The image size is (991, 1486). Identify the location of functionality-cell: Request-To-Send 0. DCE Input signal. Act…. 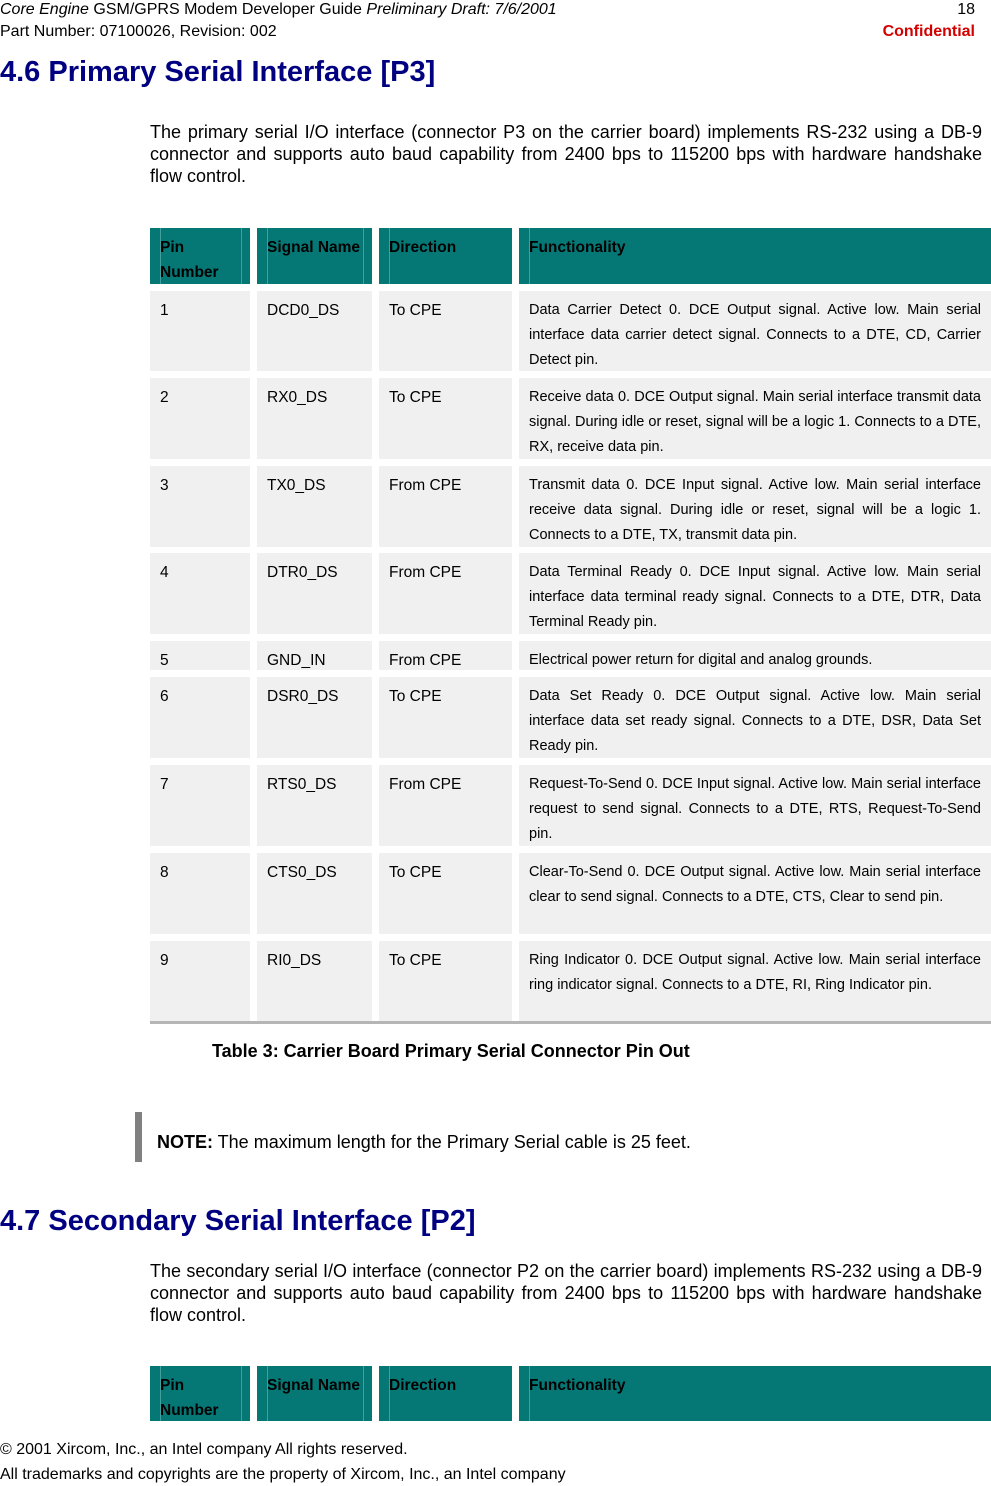
(755, 805).